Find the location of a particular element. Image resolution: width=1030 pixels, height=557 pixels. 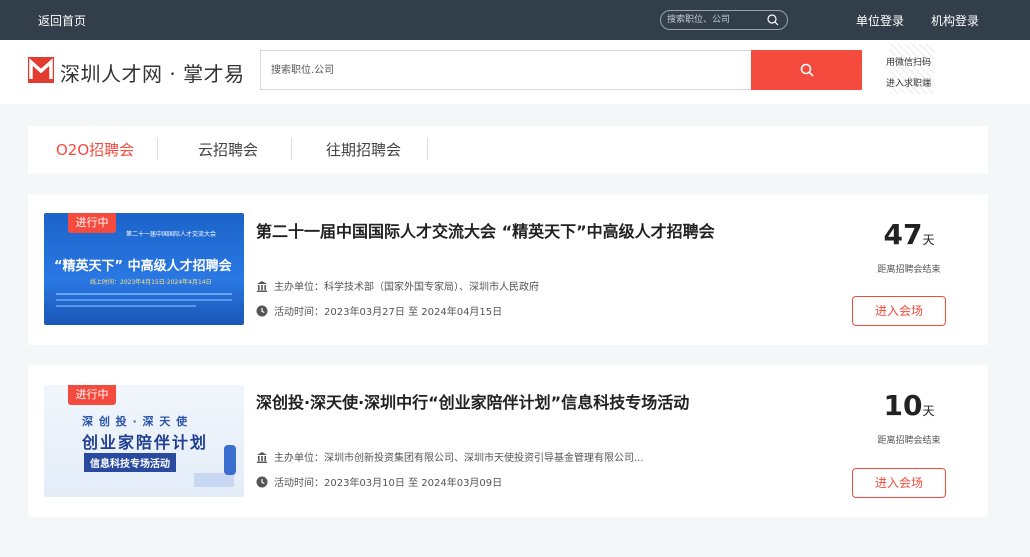

header: 深圳人才网 · 掌才易 用微信扫码 进入求职端 is located at coordinates (515, 72).